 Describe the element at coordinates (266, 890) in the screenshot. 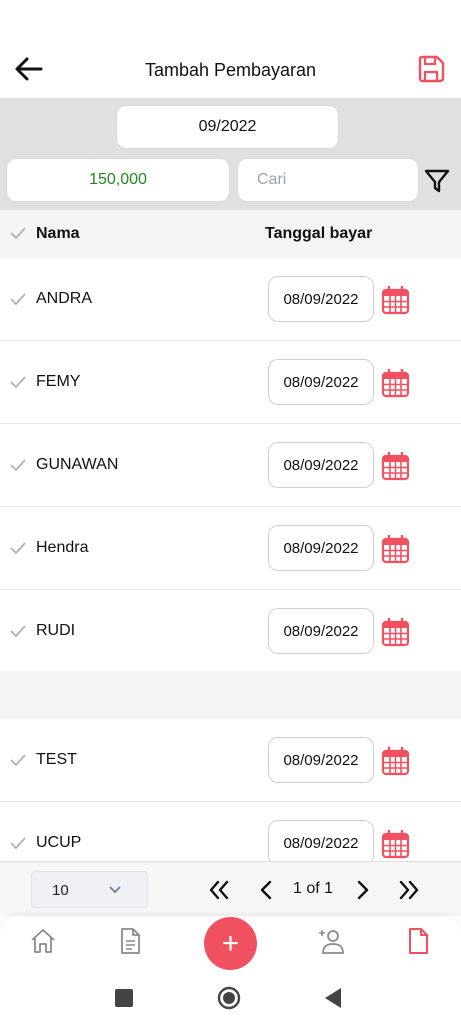

I see `prev-page-icon` at that location.